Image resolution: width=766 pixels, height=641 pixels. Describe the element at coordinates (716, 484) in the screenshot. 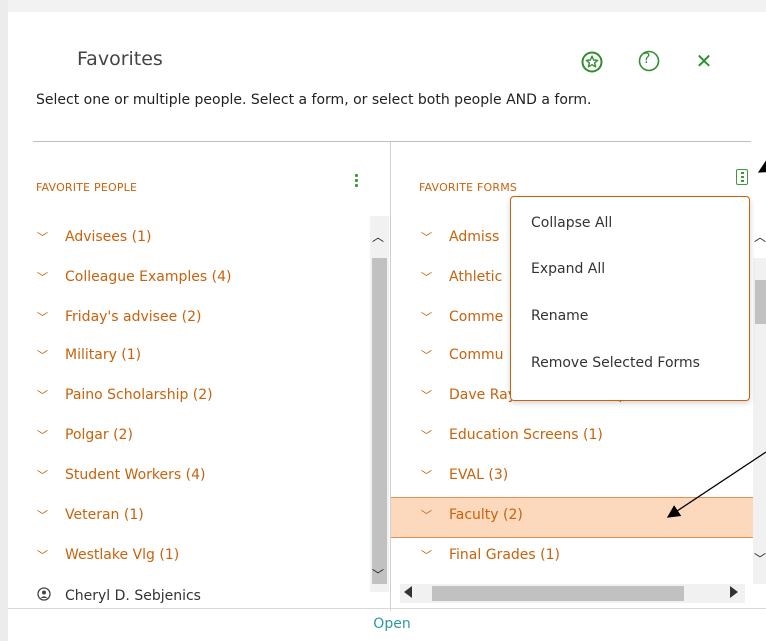

I see `arrow-to-faculty` at that location.